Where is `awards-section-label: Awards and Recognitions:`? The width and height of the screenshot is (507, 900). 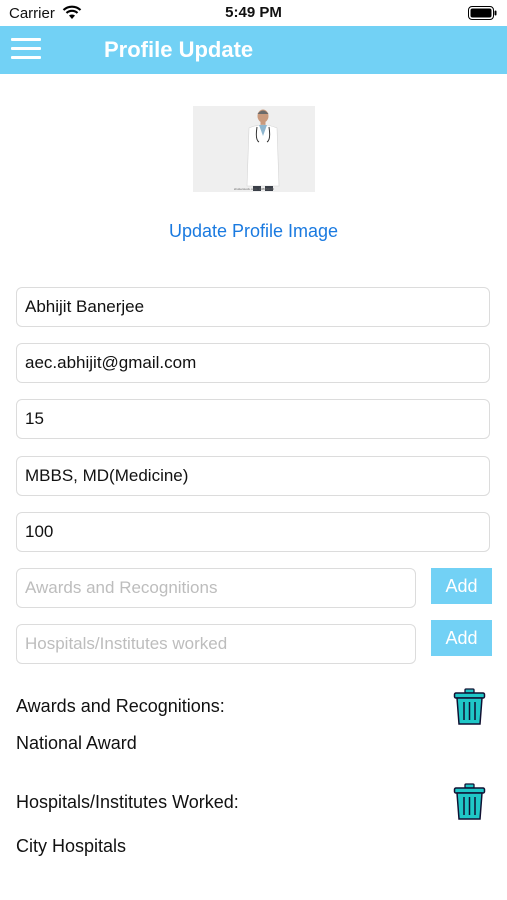 awards-section-label: Awards and Recognitions: is located at coordinates (120, 706).